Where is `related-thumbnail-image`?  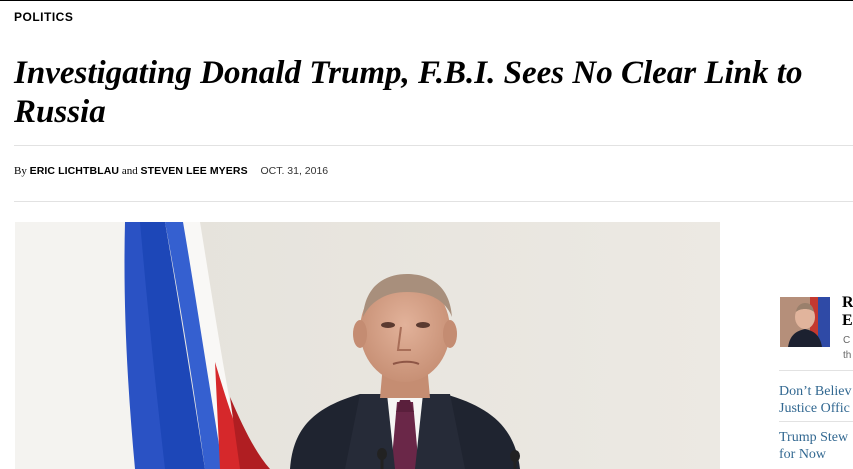 related-thumbnail-image is located at coordinates (805, 322).